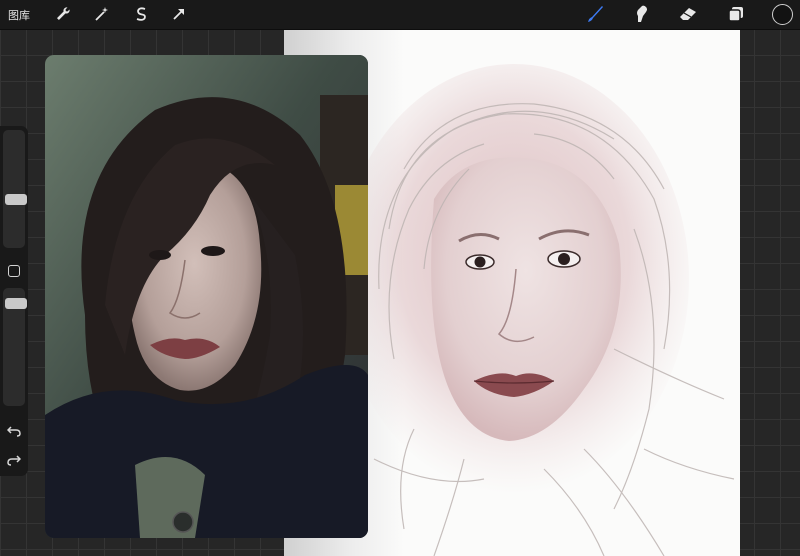 The height and width of the screenshot is (556, 800). Describe the element at coordinates (141, 14) in the screenshot. I see `selection-s-icon` at that location.